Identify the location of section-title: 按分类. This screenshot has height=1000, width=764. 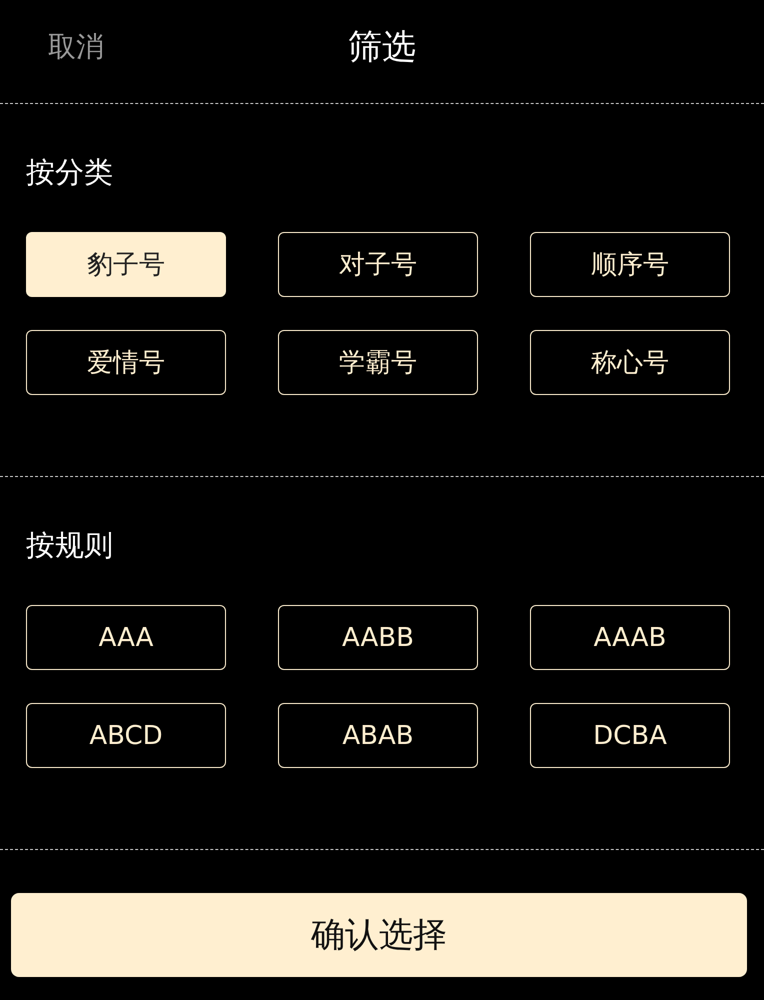
(70, 172).